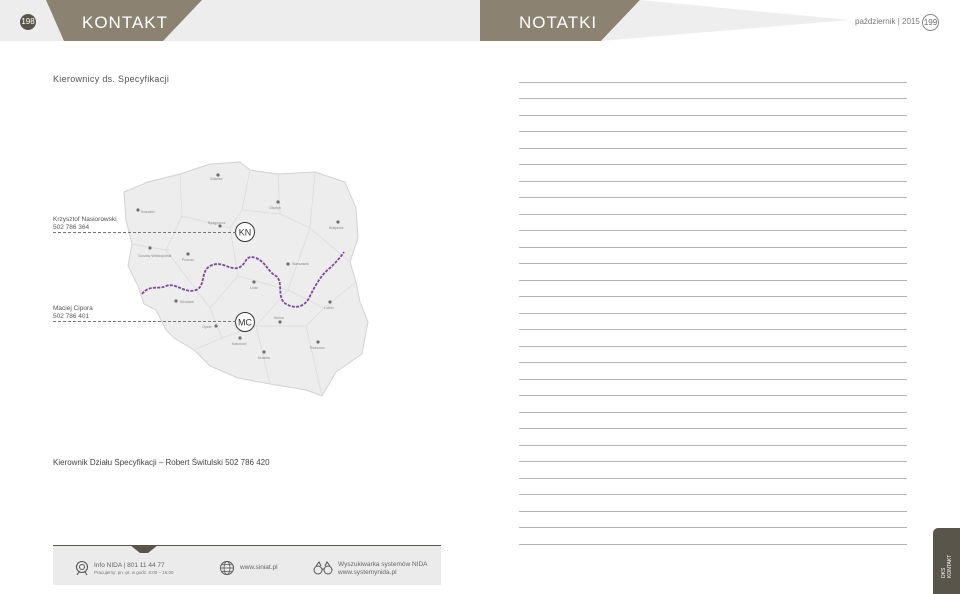 This screenshot has width=960, height=594. What do you see at coordinates (129, 565) in the screenshot?
I see `info-line: Info NIDA | 801 11 44 77` at bounding box center [129, 565].